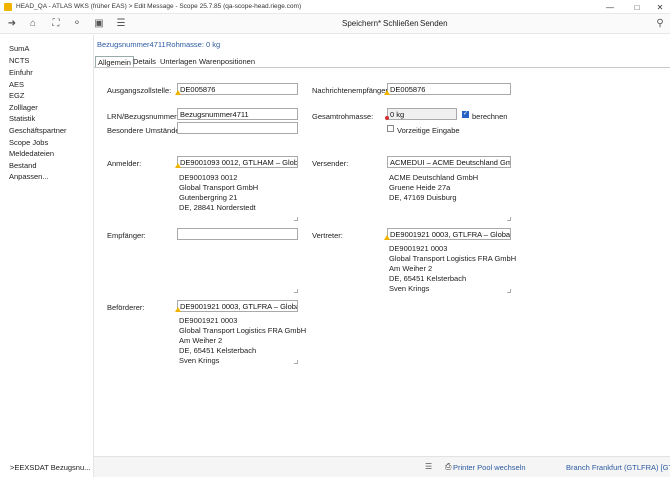 The width and height of the screenshot is (670, 477). What do you see at coordinates (237, 306) in the screenshot?
I see `befoerderer-field: DE9001921 0003, GTLFRA – Global Tra` at bounding box center [237, 306].